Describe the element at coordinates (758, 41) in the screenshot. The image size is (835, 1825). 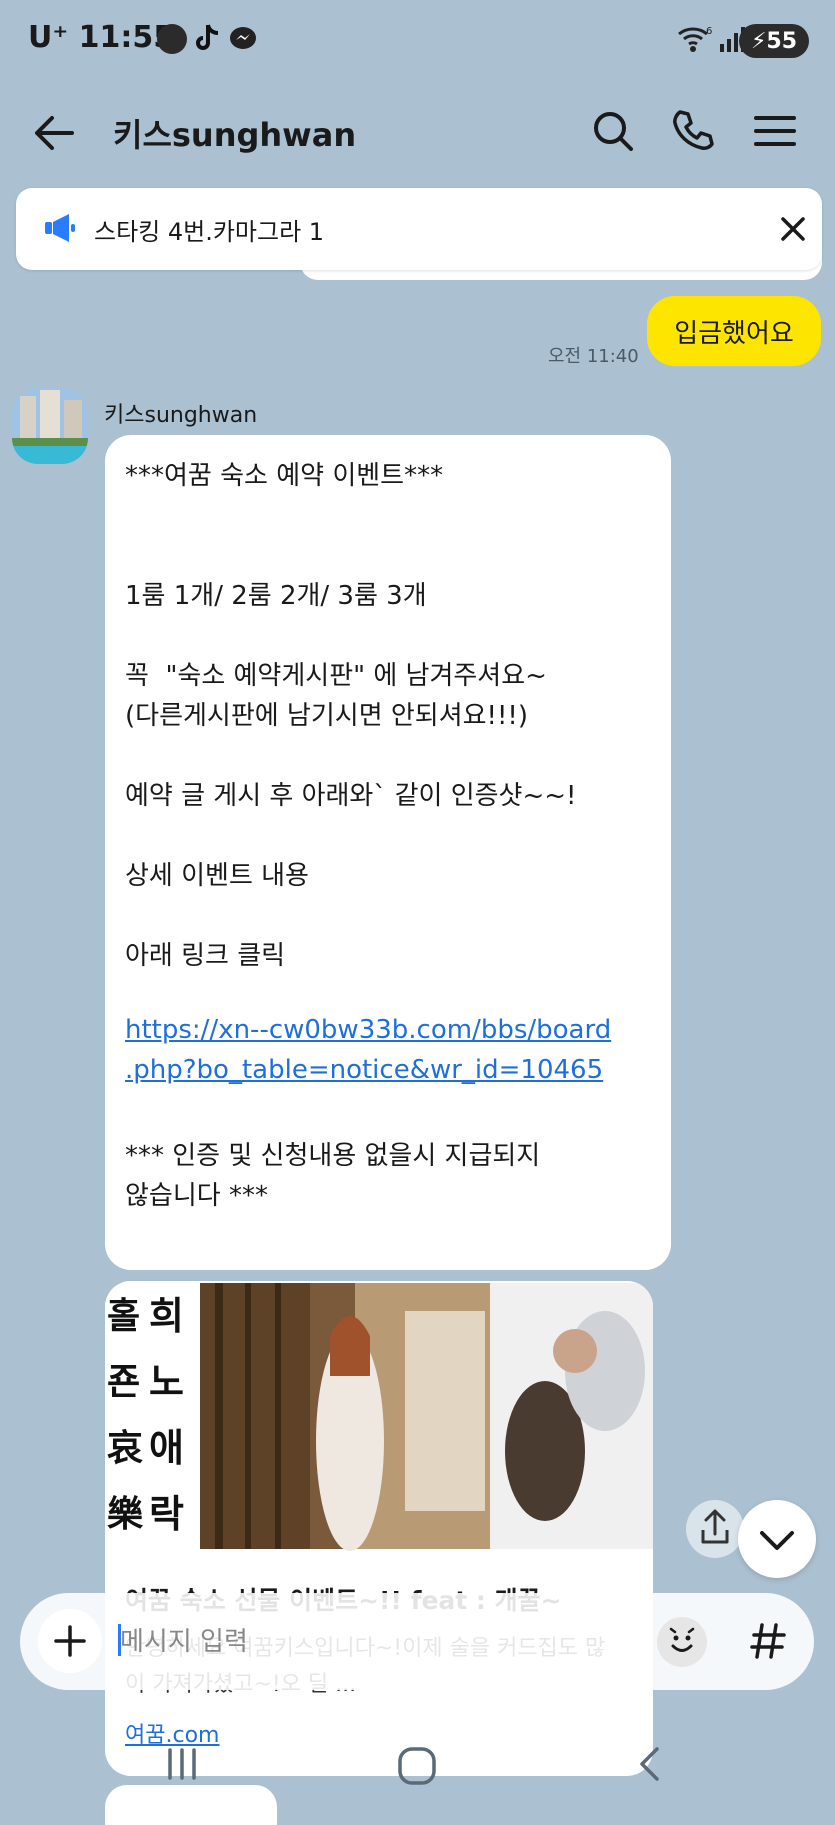
I see `charging-icon: ⚡` at that location.